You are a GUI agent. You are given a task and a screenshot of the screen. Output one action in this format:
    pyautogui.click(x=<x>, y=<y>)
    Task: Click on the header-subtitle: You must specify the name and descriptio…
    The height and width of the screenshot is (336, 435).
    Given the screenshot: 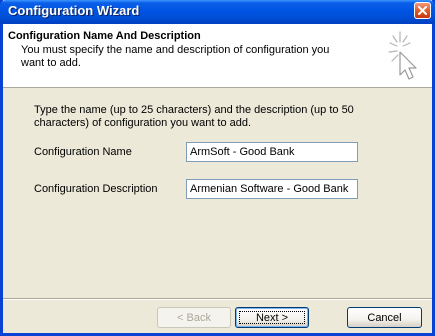 What is the action you would take?
    pyautogui.click(x=175, y=56)
    